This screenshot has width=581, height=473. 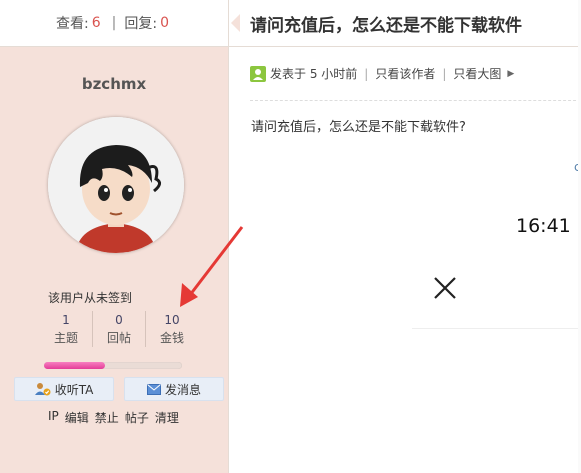 I want to click on admin-link-edit: 编辑, so click(x=77, y=417).